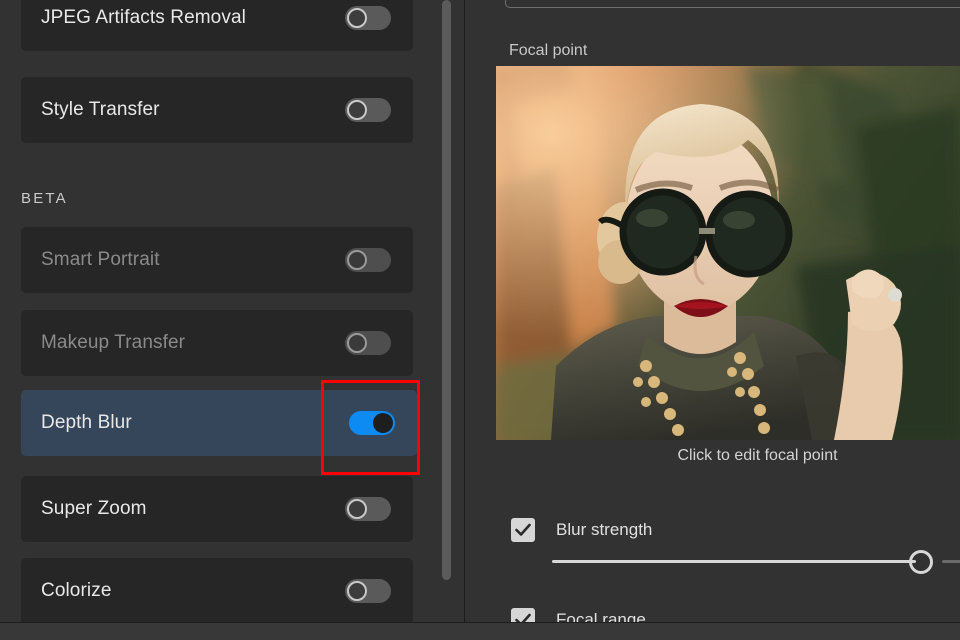  Describe the element at coordinates (217, 590) in the screenshot. I see `filter-row-colorize: Colorize` at that location.